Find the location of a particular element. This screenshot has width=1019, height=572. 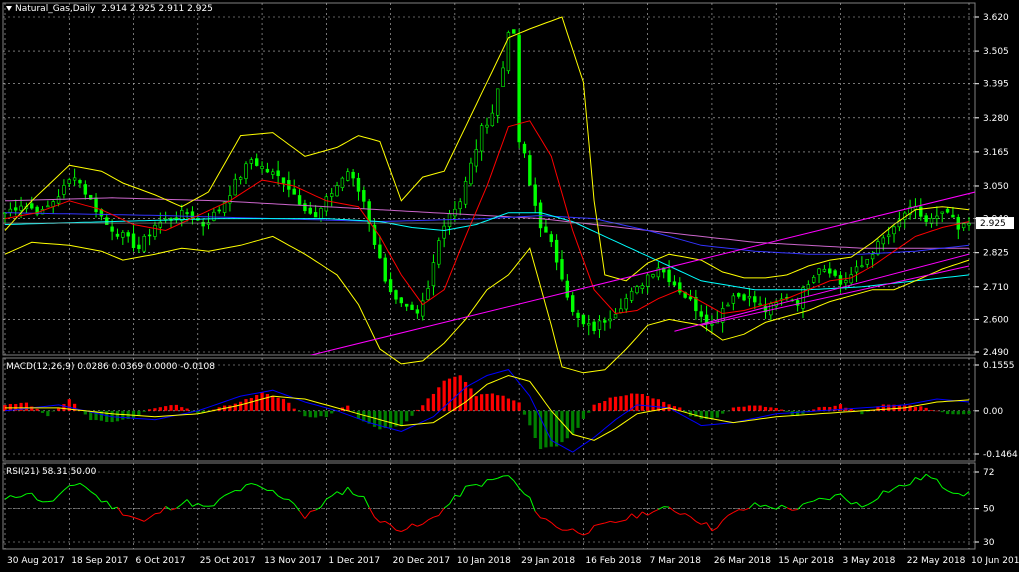

rsi-y-tick-label: 30 is located at coordinates (989, 543).